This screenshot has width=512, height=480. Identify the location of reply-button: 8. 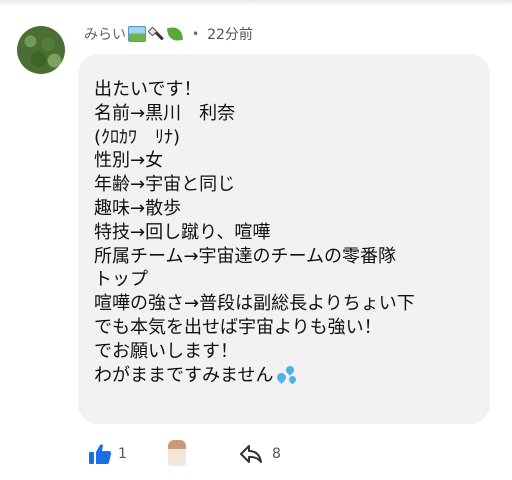
(259, 454).